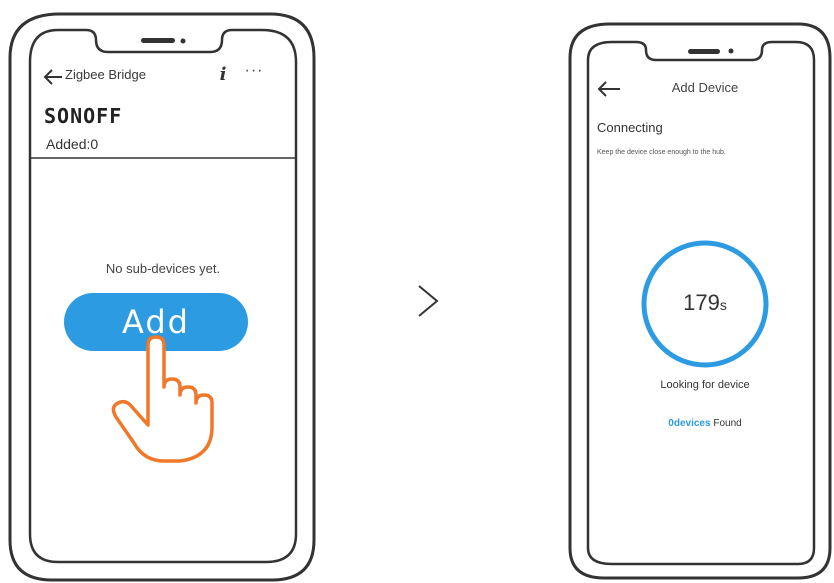 The width and height of the screenshot is (834, 583). What do you see at coordinates (723, 305) in the screenshot?
I see `countdown-unit: s` at bounding box center [723, 305].